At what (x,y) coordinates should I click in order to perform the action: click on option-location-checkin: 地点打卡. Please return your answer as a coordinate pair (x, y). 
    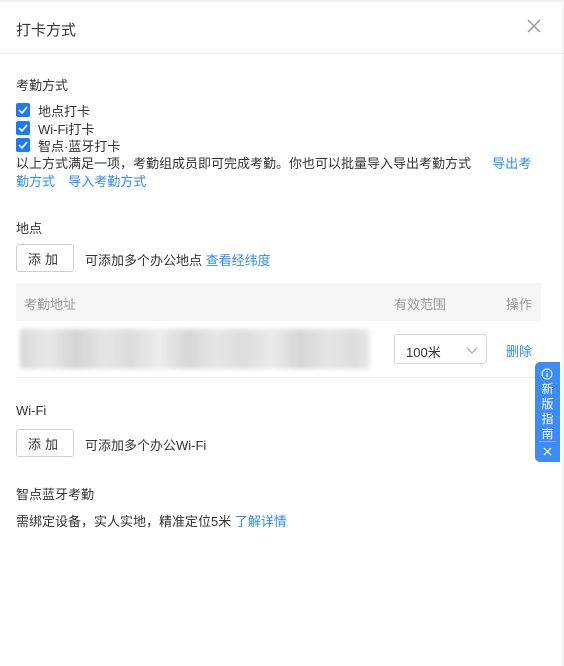
    Looking at the image, I should click on (53, 110).